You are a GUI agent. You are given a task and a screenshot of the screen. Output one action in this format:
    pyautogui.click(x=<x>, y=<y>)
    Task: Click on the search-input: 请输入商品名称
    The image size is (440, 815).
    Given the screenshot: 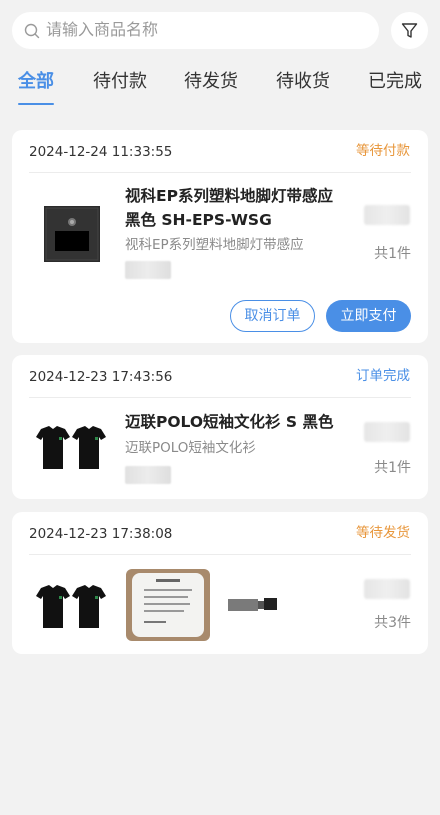 What is the action you would take?
    pyautogui.click(x=195, y=30)
    